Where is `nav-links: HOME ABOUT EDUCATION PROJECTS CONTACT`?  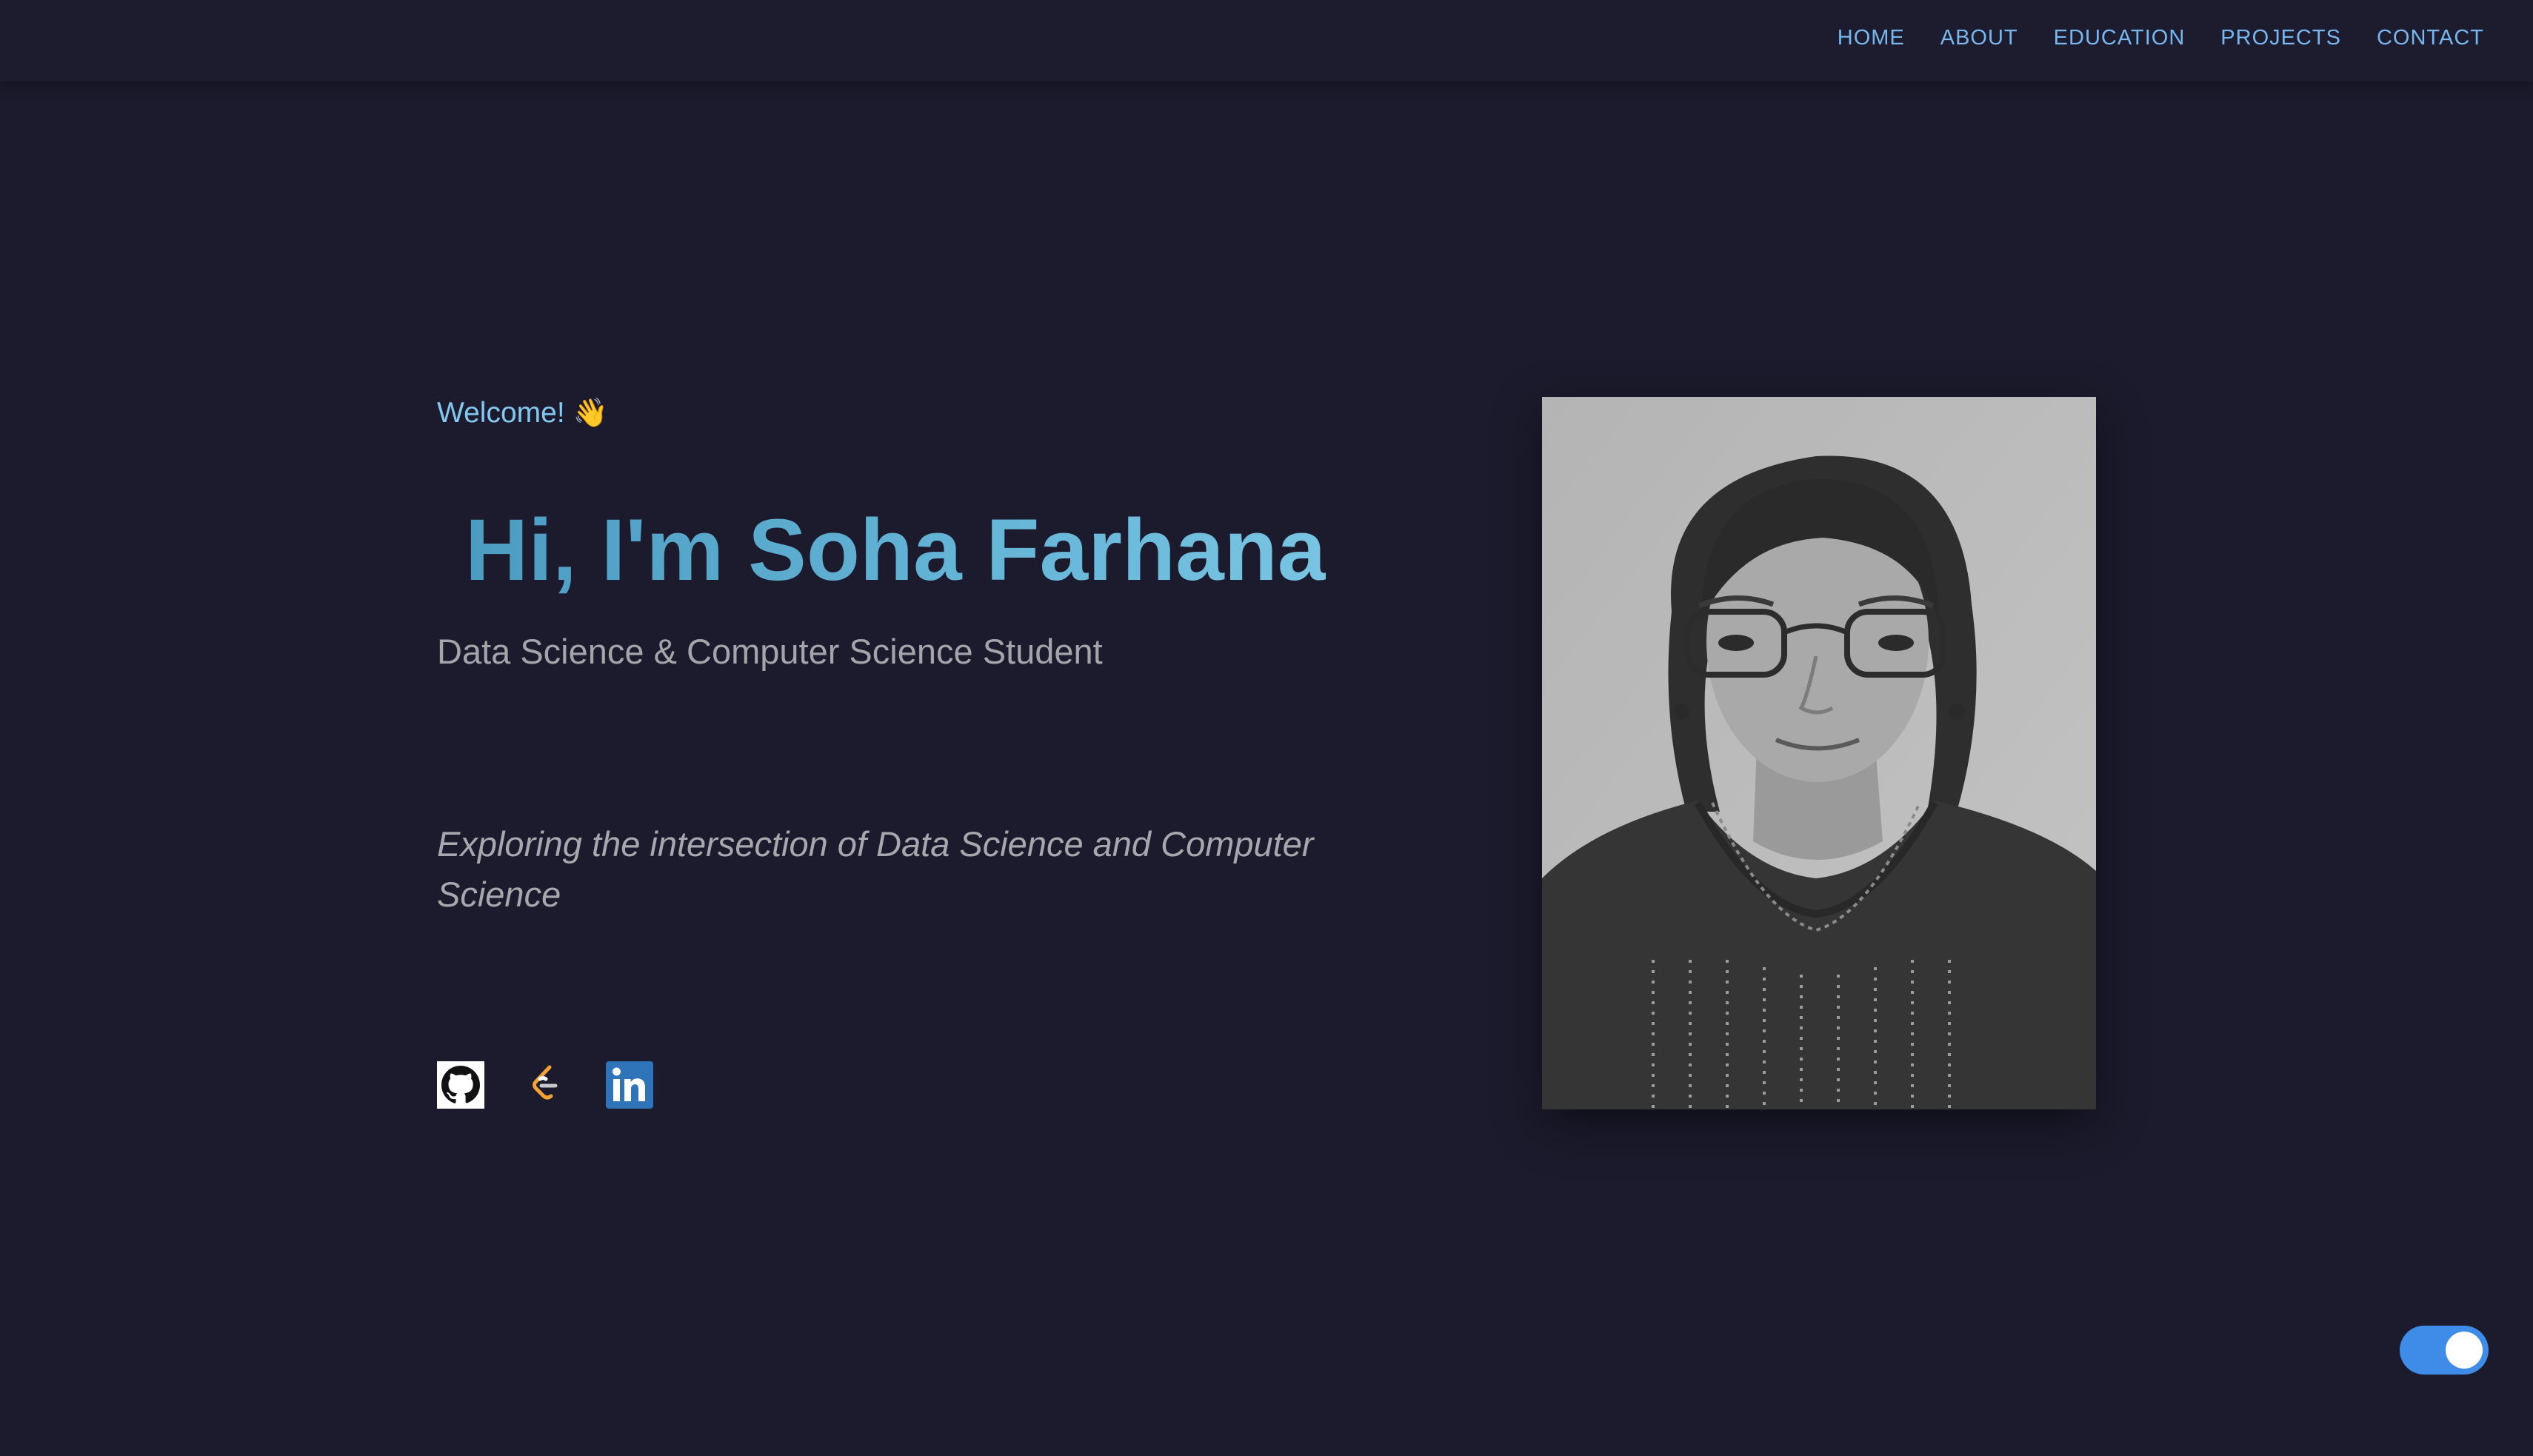 nav-links: HOME ABOUT EDUCATION PROJECTS CONTACT is located at coordinates (2161, 37).